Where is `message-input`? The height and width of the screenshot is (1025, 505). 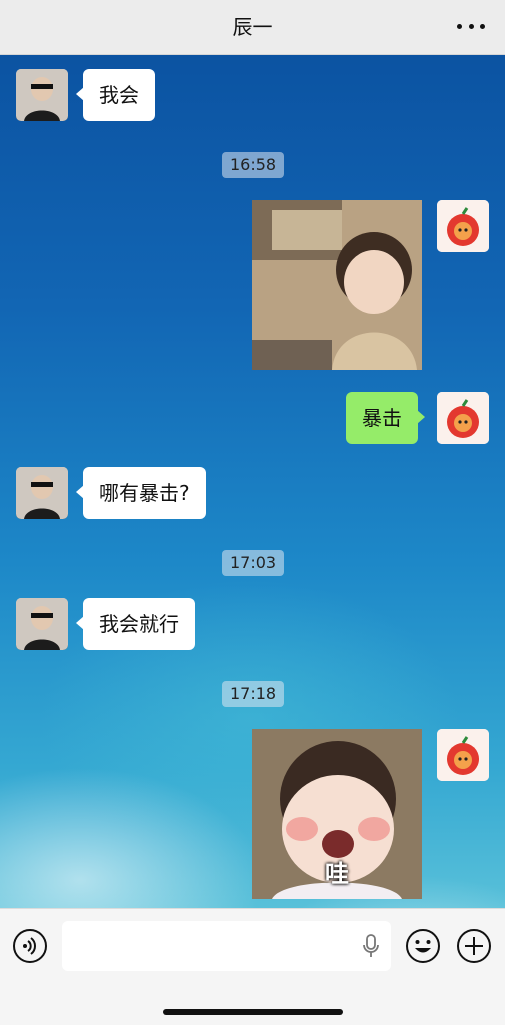 message-input is located at coordinates (226, 946).